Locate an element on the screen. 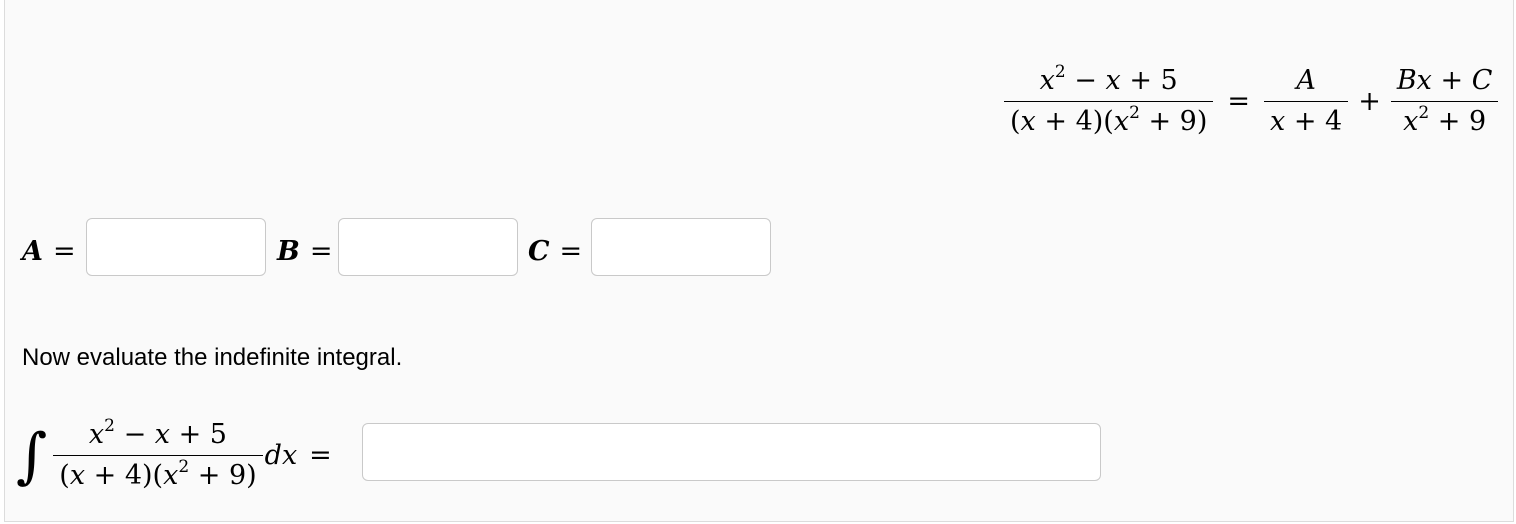 The height and width of the screenshot is (524, 1516). integral-expression: ∫ x2 − x + 5 (x + 4)(x2 + 9) dx = is located at coordinates (180, 455).